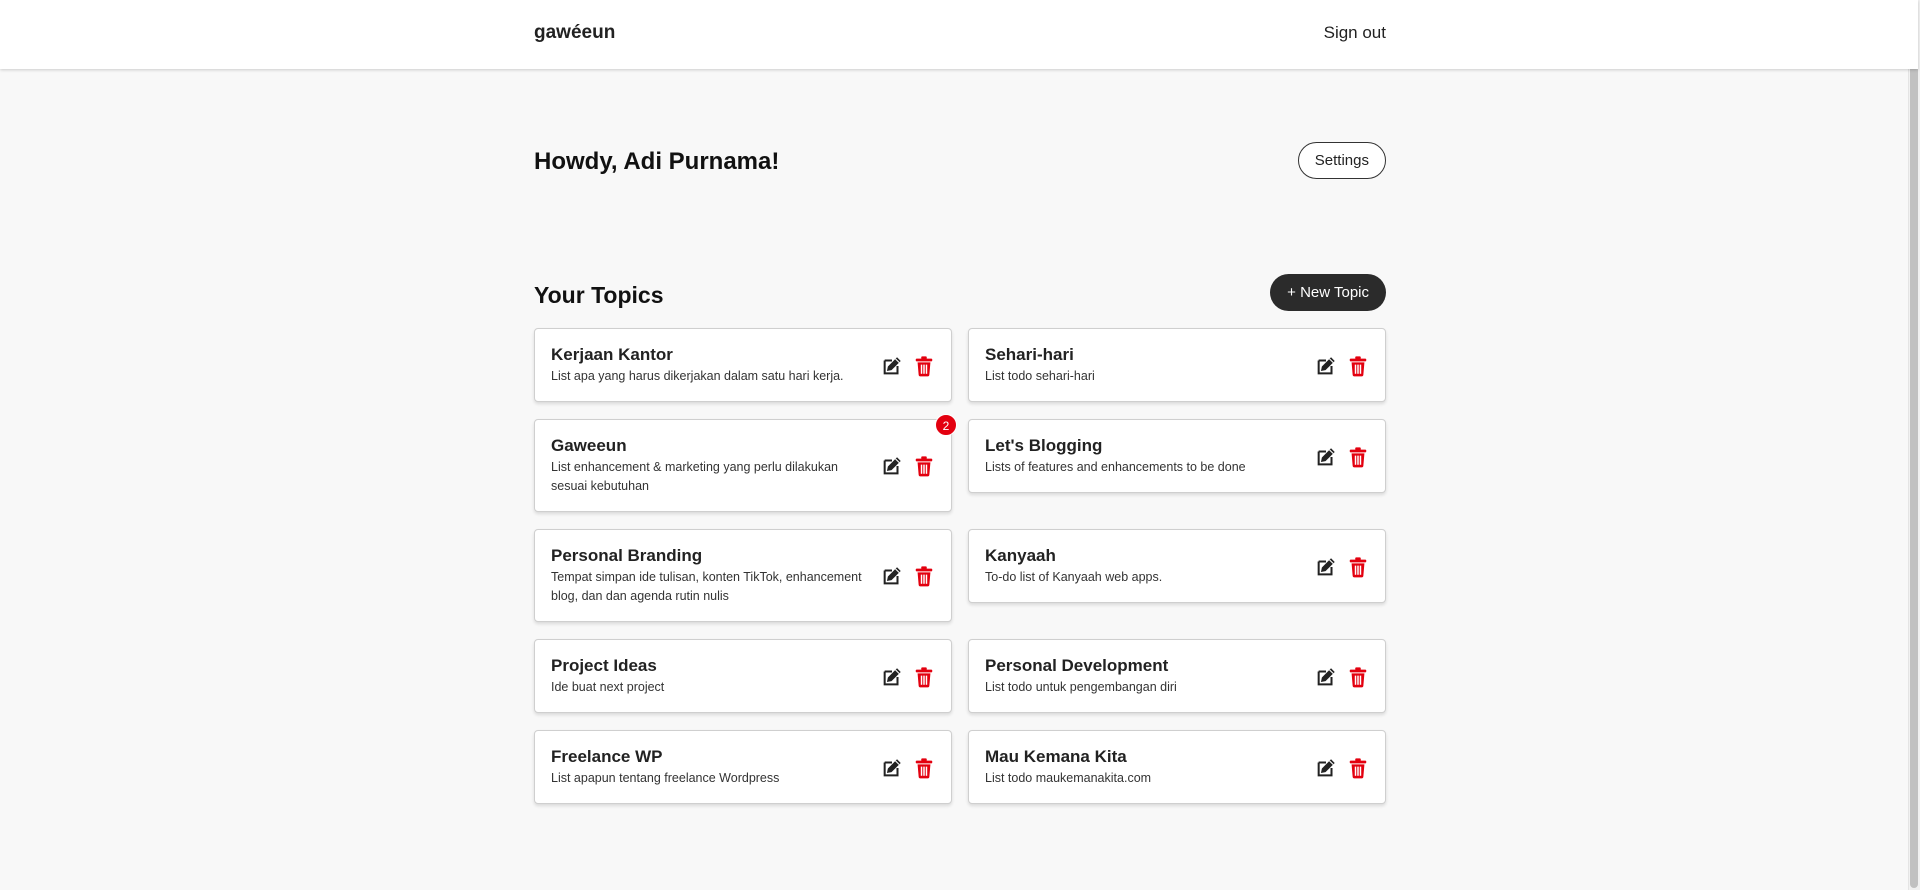  I want to click on topics-title: Your Topics, so click(599, 295).